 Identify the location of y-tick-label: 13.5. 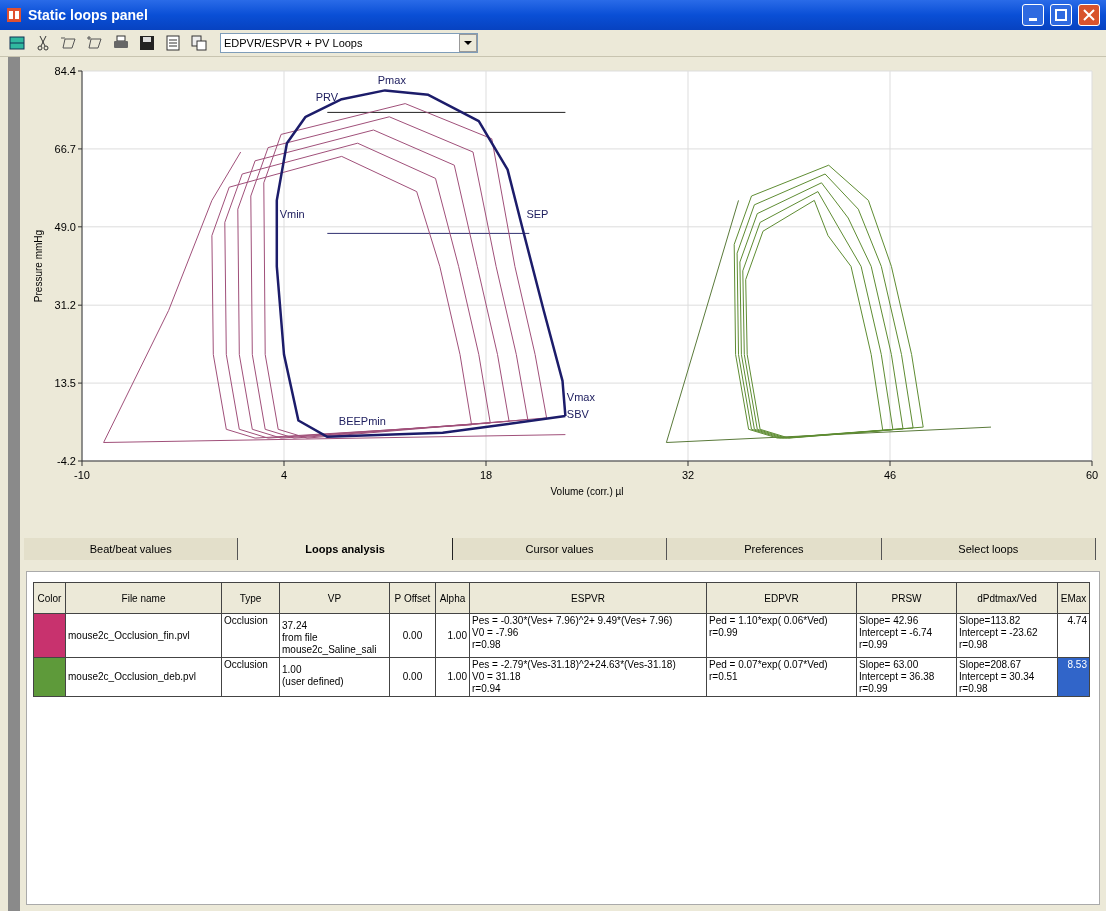
(65, 383).